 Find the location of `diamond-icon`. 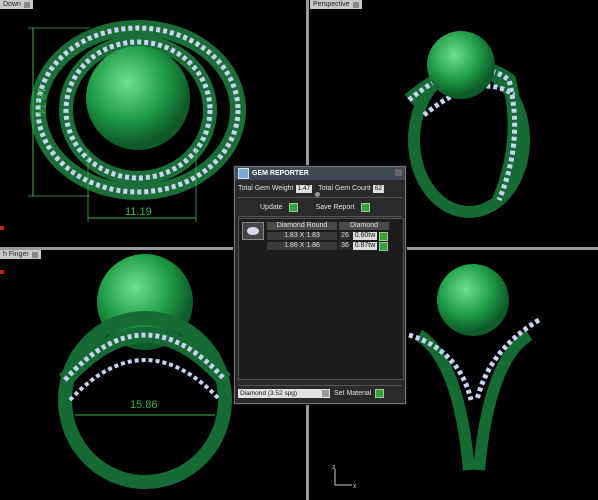

diamond-icon is located at coordinates (253, 231).